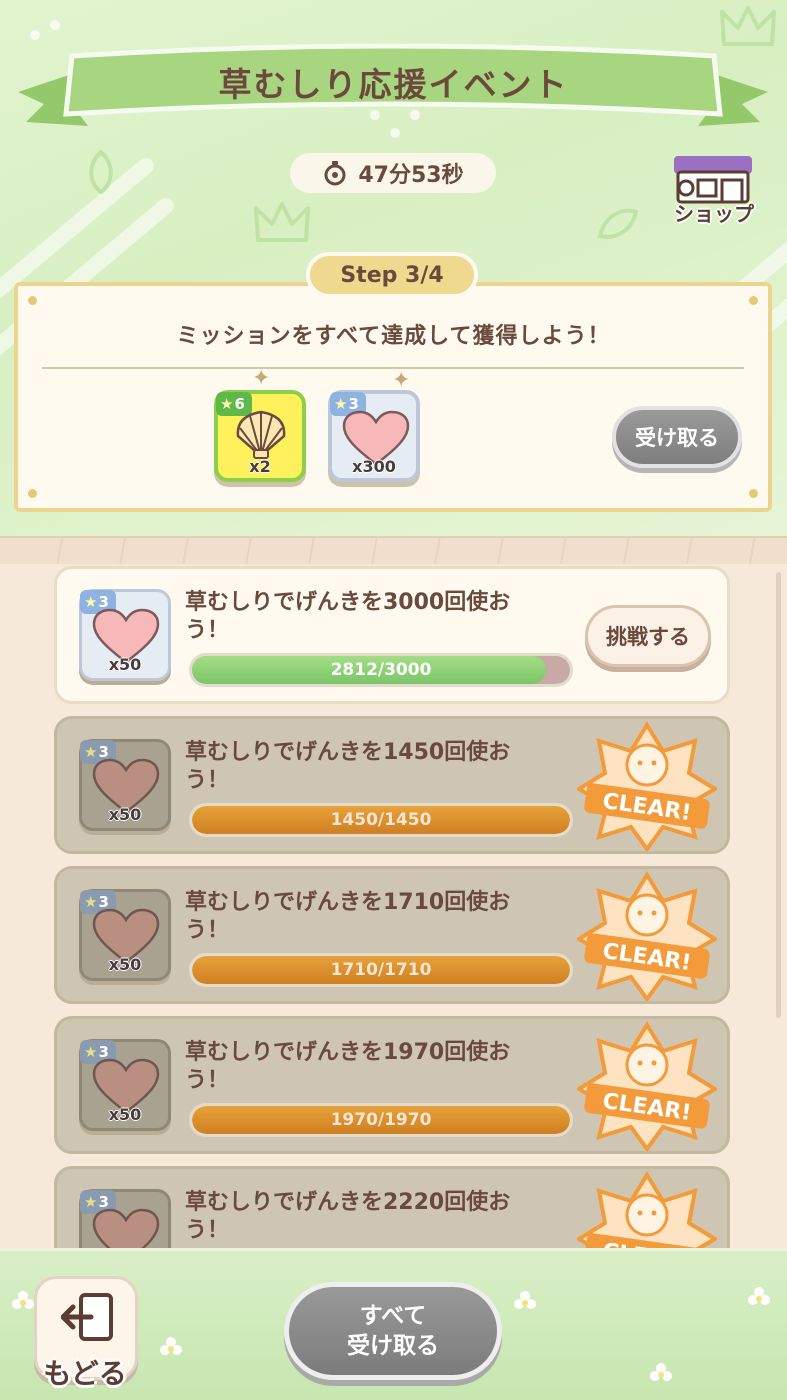 The width and height of the screenshot is (787, 1400). I want to click on mission-title: 草むしりでげんきを1710回使おう！, so click(348, 916).